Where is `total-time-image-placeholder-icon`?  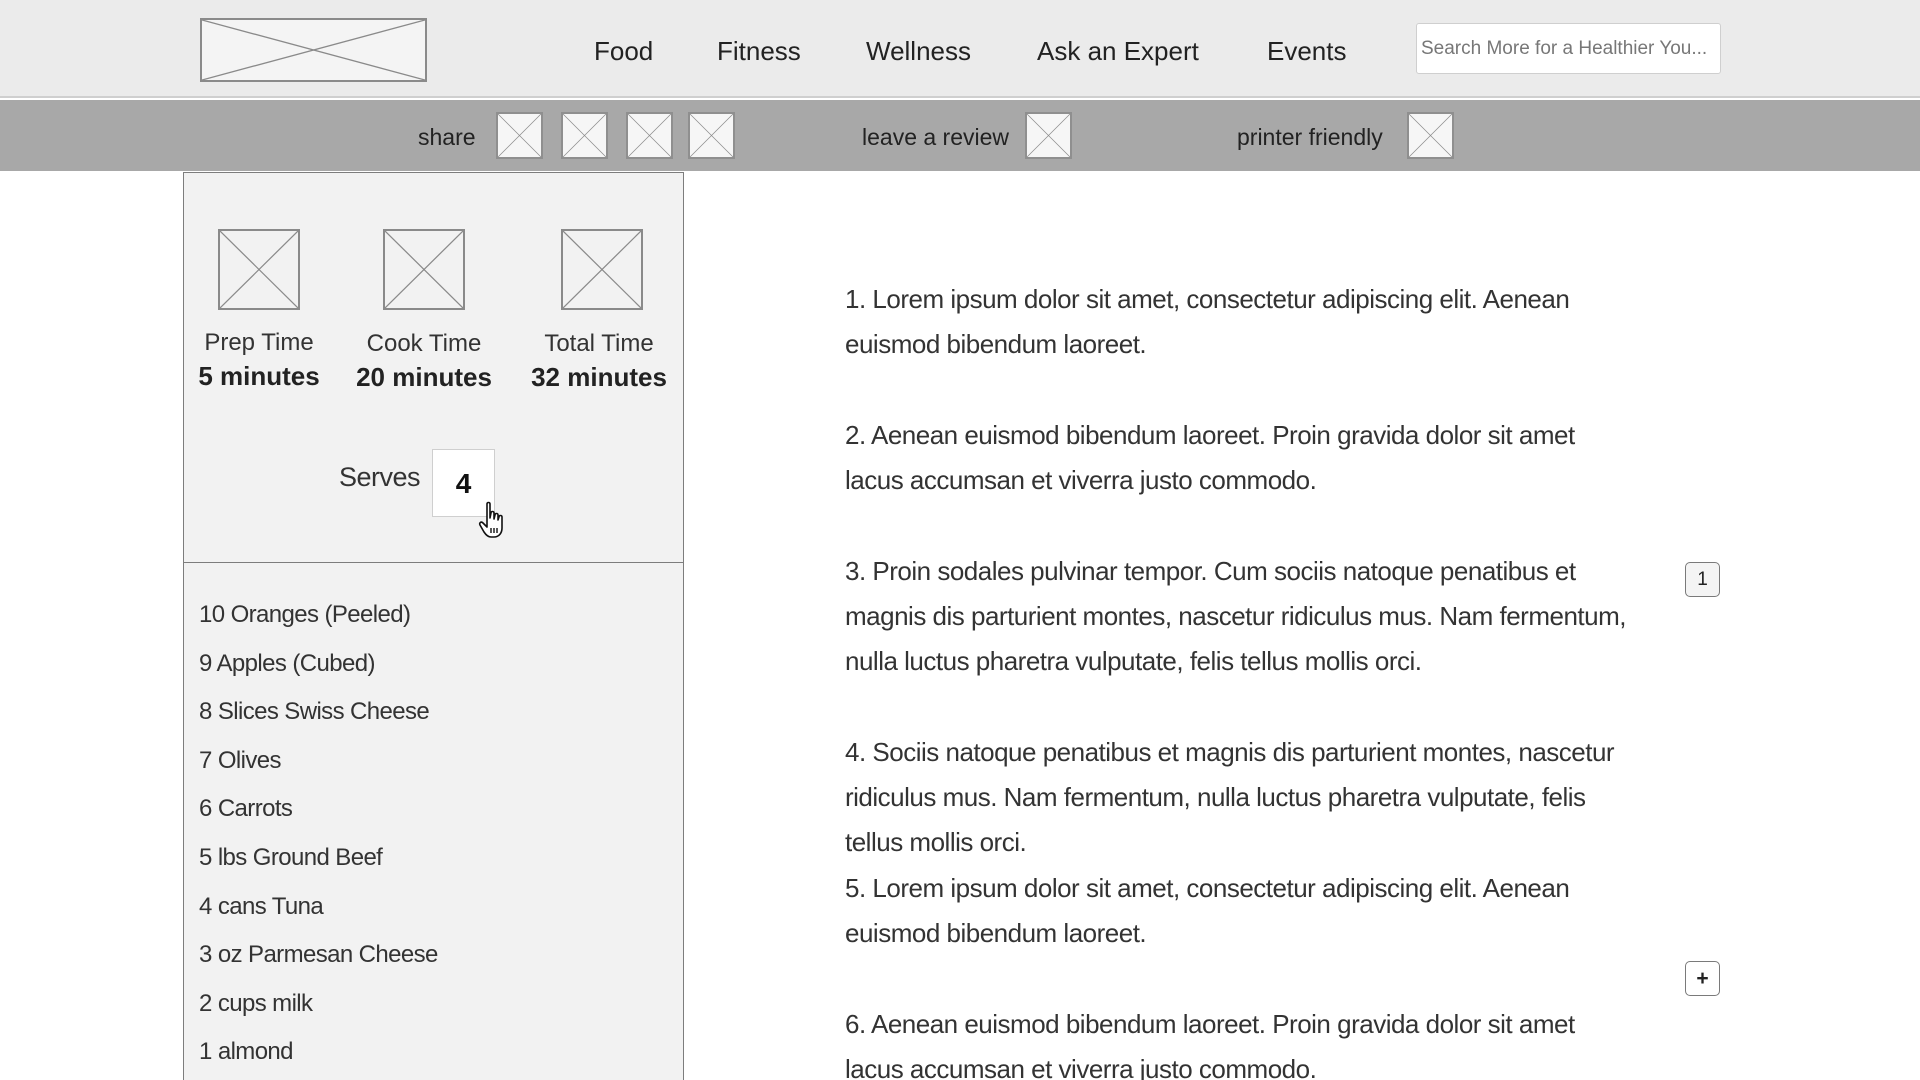
total-time-image-placeholder-icon is located at coordinates (602, 269).